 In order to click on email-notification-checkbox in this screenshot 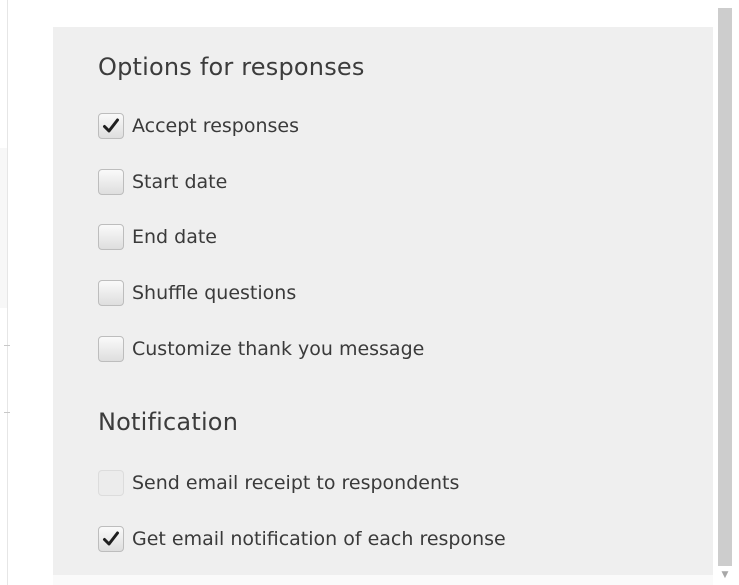, I will do `click(111, 539)`.